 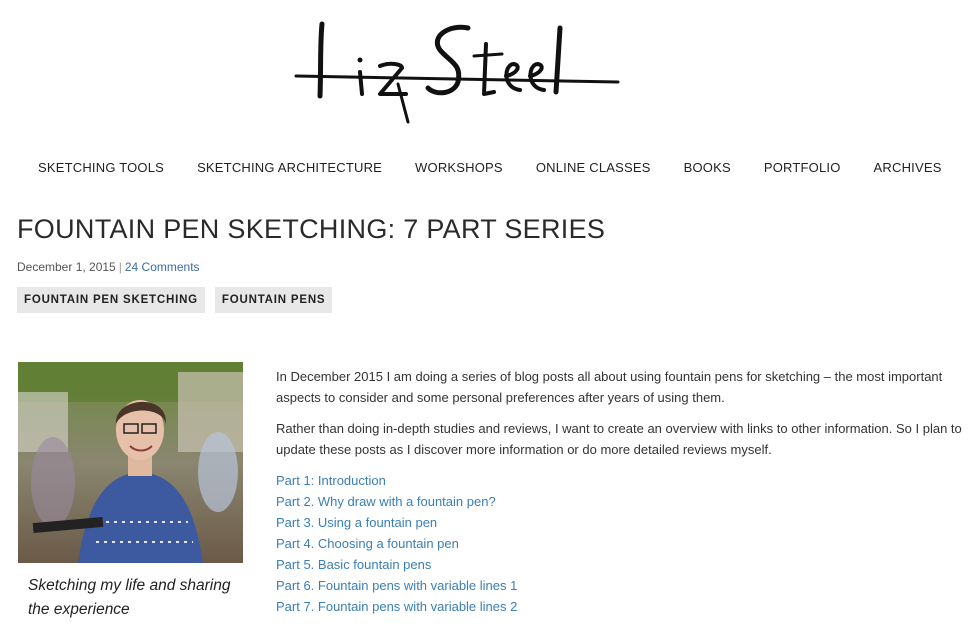 I want to click on nav-sketching-architecture: SKETCHING ARCHITECTURE, so click(x=289, y=167).